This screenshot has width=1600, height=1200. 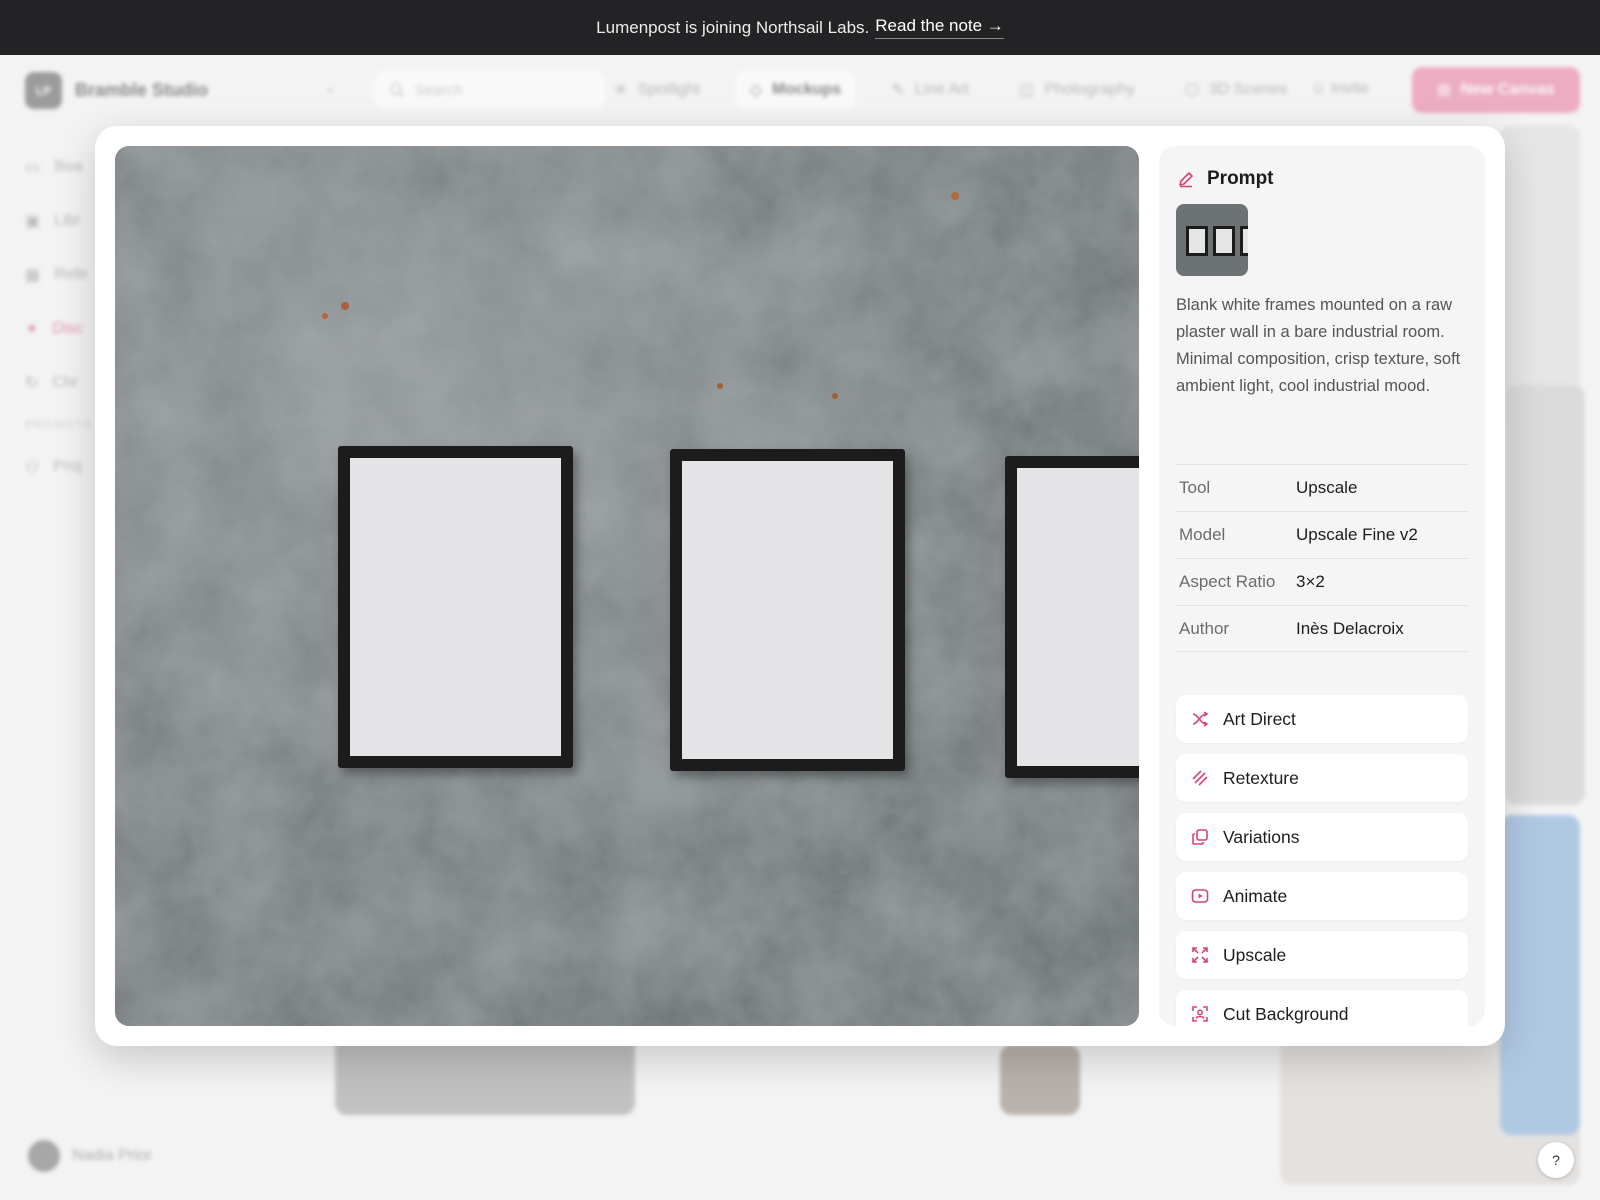 I want to click on sidebar-item-projects: ⚇ Proj, so click(x=65, y=467).